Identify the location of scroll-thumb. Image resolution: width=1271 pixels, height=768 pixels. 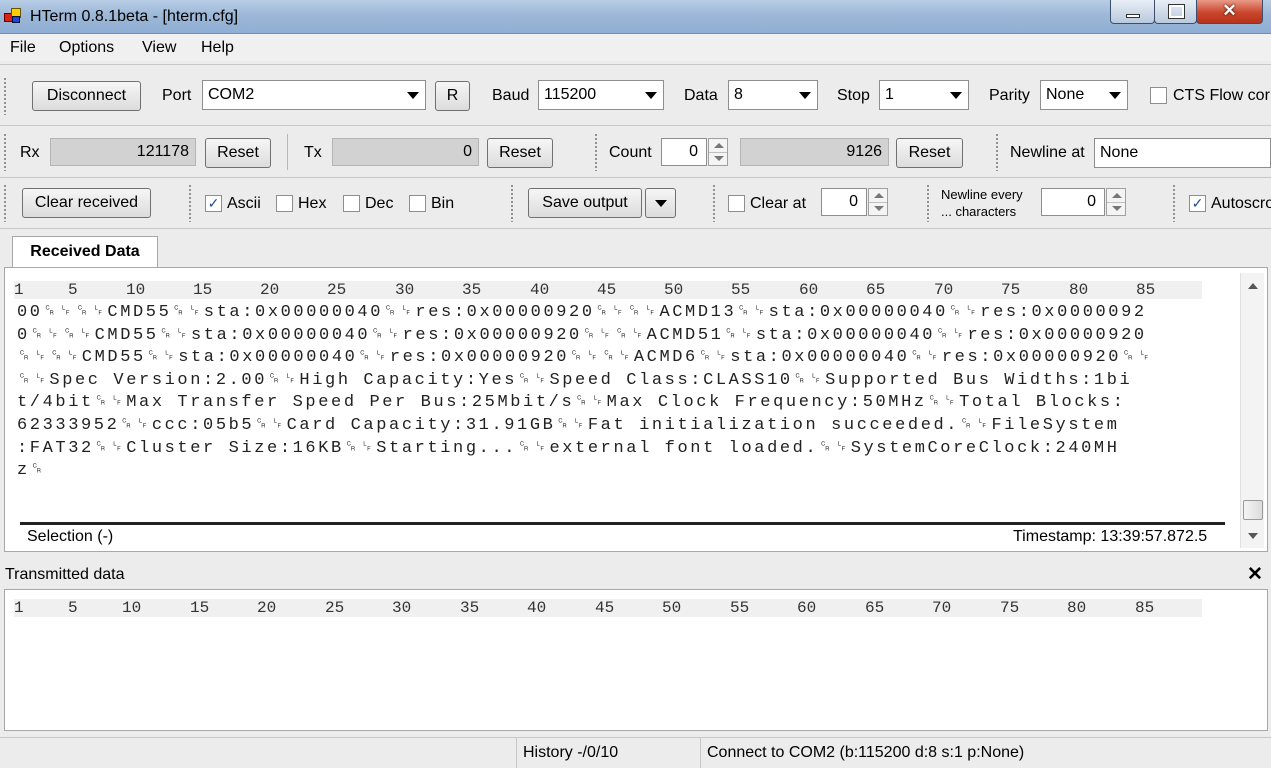
(1253, 510).